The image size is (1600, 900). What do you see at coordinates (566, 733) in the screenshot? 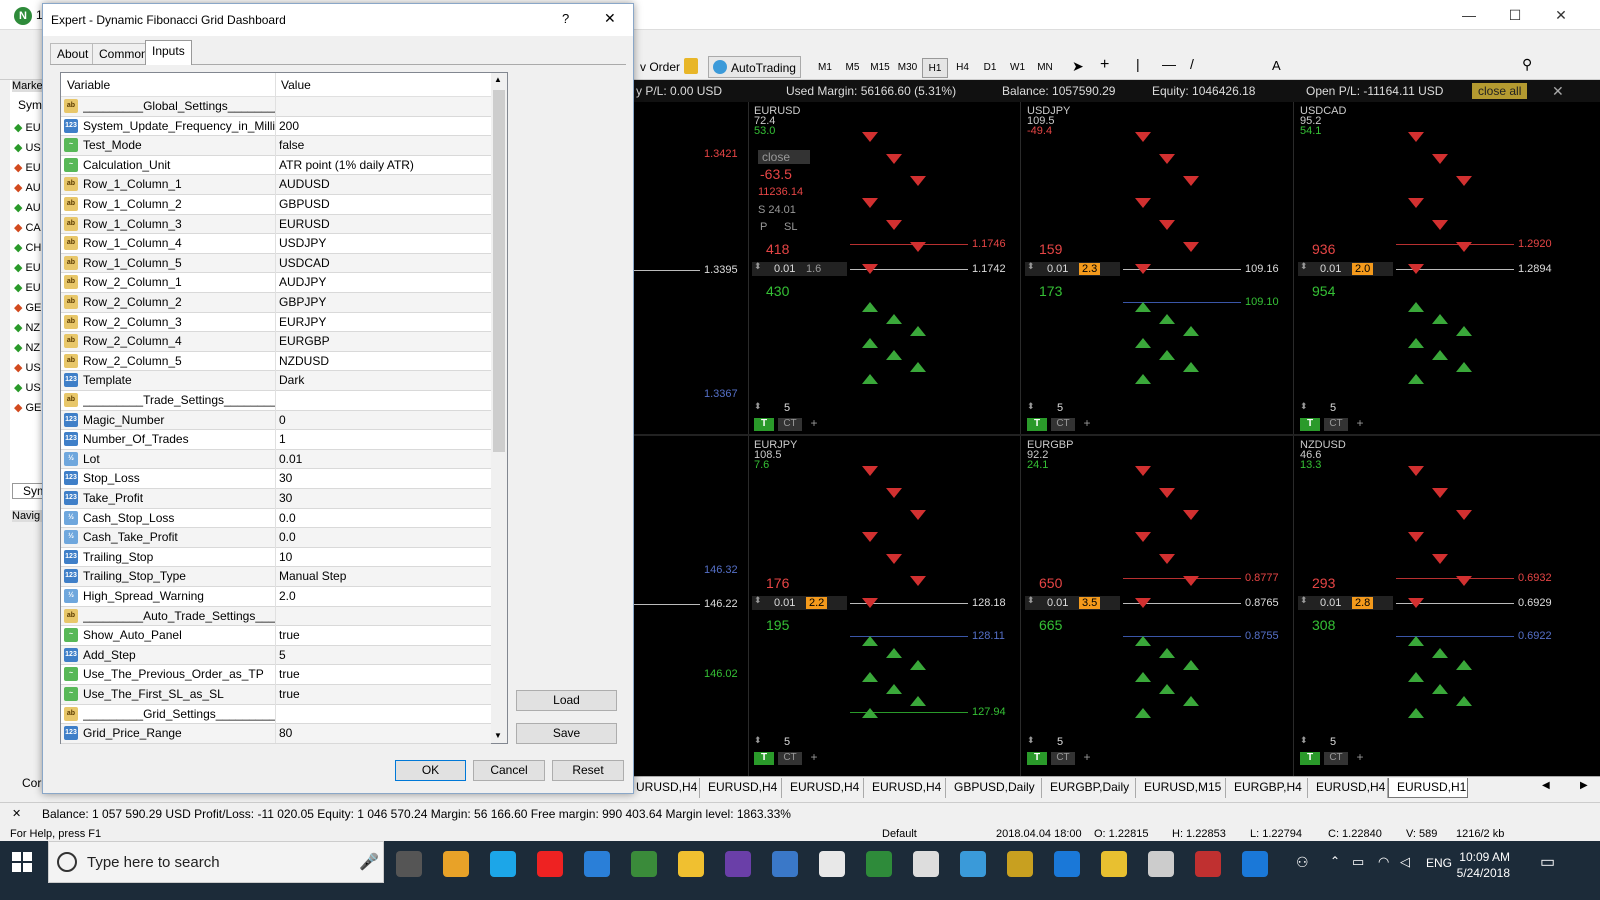
I see `save-button: Save` at bounding box center [566, 733].